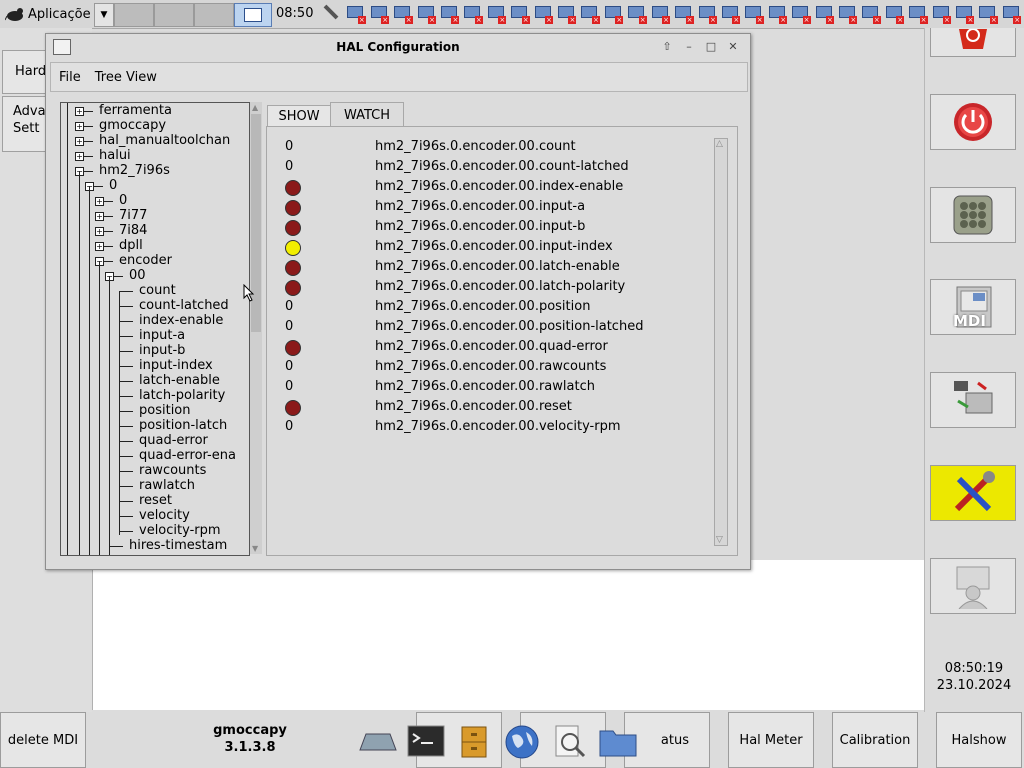  Describe the element at coordinates (43, 740) in the screenshot. I see `delete-mdi-button: delete MDI` at that location.